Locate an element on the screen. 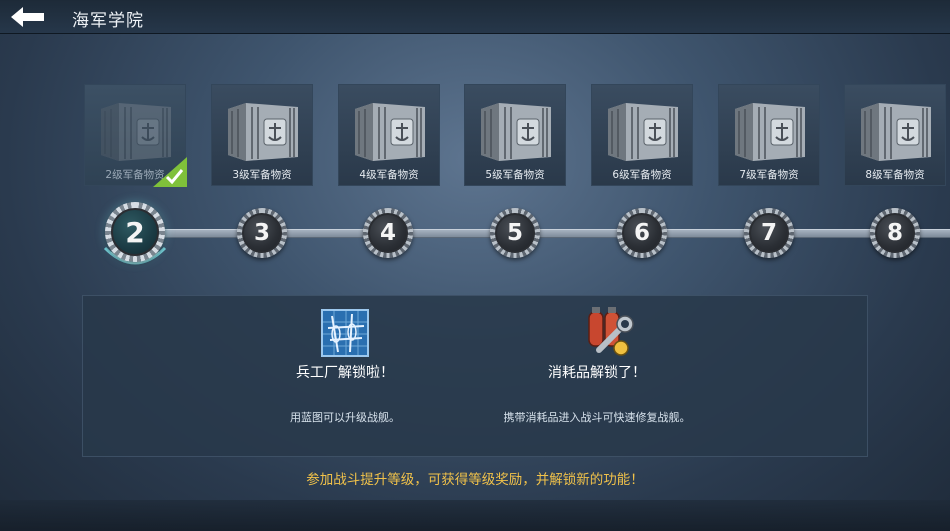  crate-label: 8级军备物资 is located at coordinates (895, 175).